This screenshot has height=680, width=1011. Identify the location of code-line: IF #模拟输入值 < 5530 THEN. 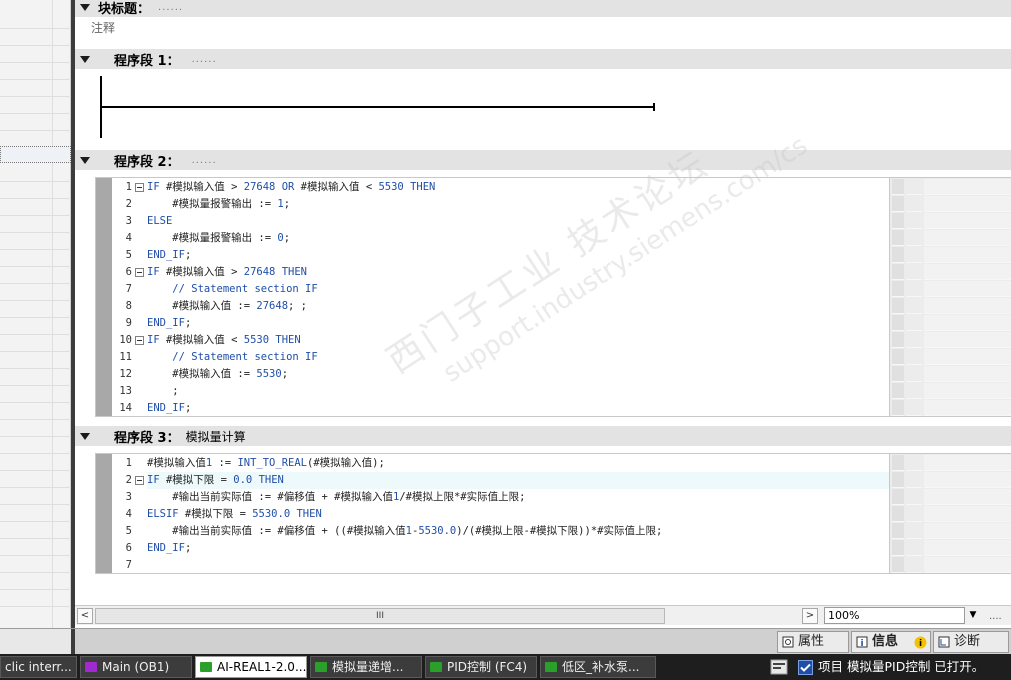
(224, 340).